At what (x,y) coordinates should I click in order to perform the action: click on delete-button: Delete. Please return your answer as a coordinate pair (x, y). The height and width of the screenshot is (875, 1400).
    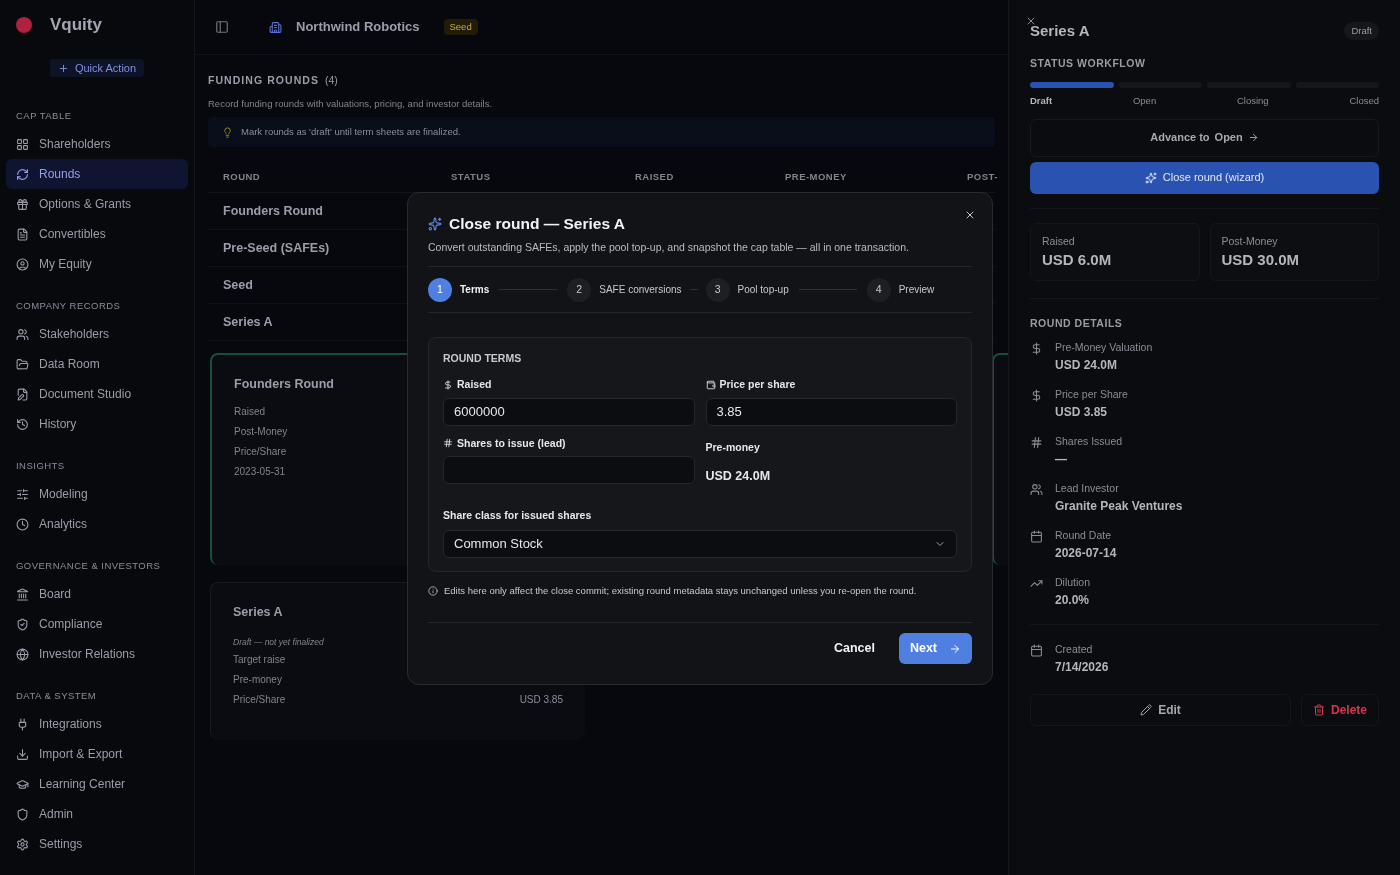
    Looking at the image, I should click on (1340, 710).